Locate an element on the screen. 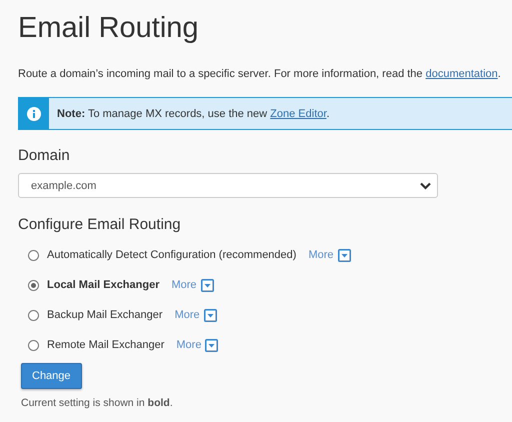  page-title: Email Routing is located at coordinates (109, 28).